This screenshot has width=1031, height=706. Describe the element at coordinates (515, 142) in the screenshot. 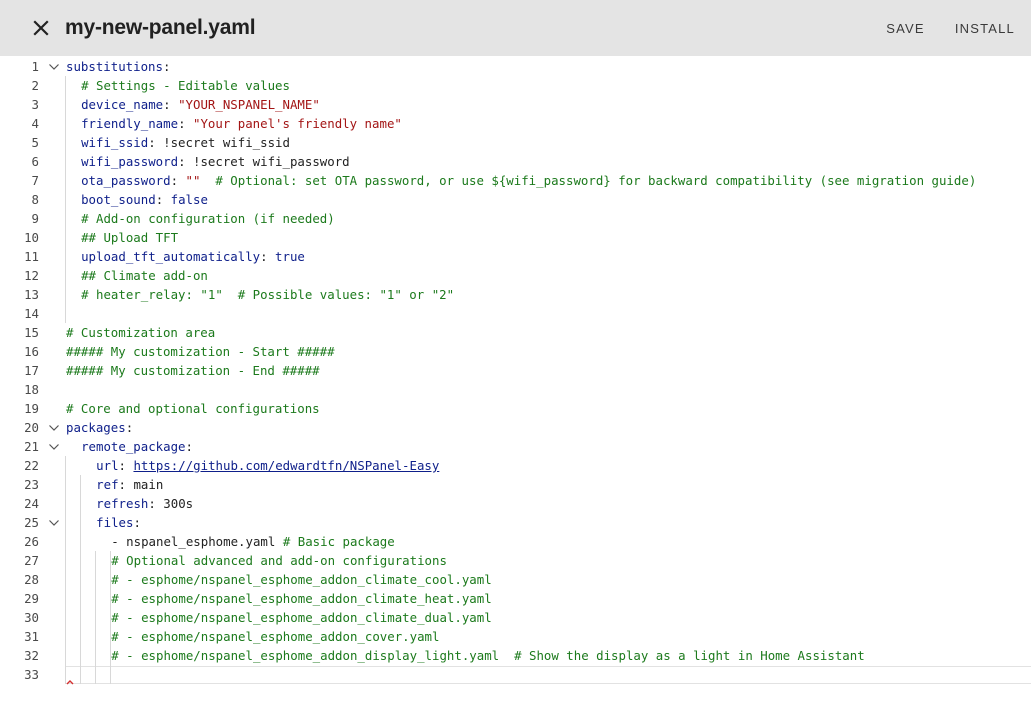

I see `code-line: 5 wifi_ssid: !secret wifi_ssid` at that location.